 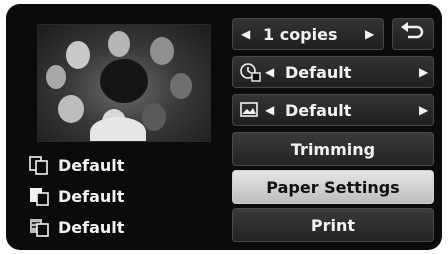 What do you see at coordinates (250, 72) in the screenshot?
I see `date-stamp-icon` at bounding box center [250, 72].